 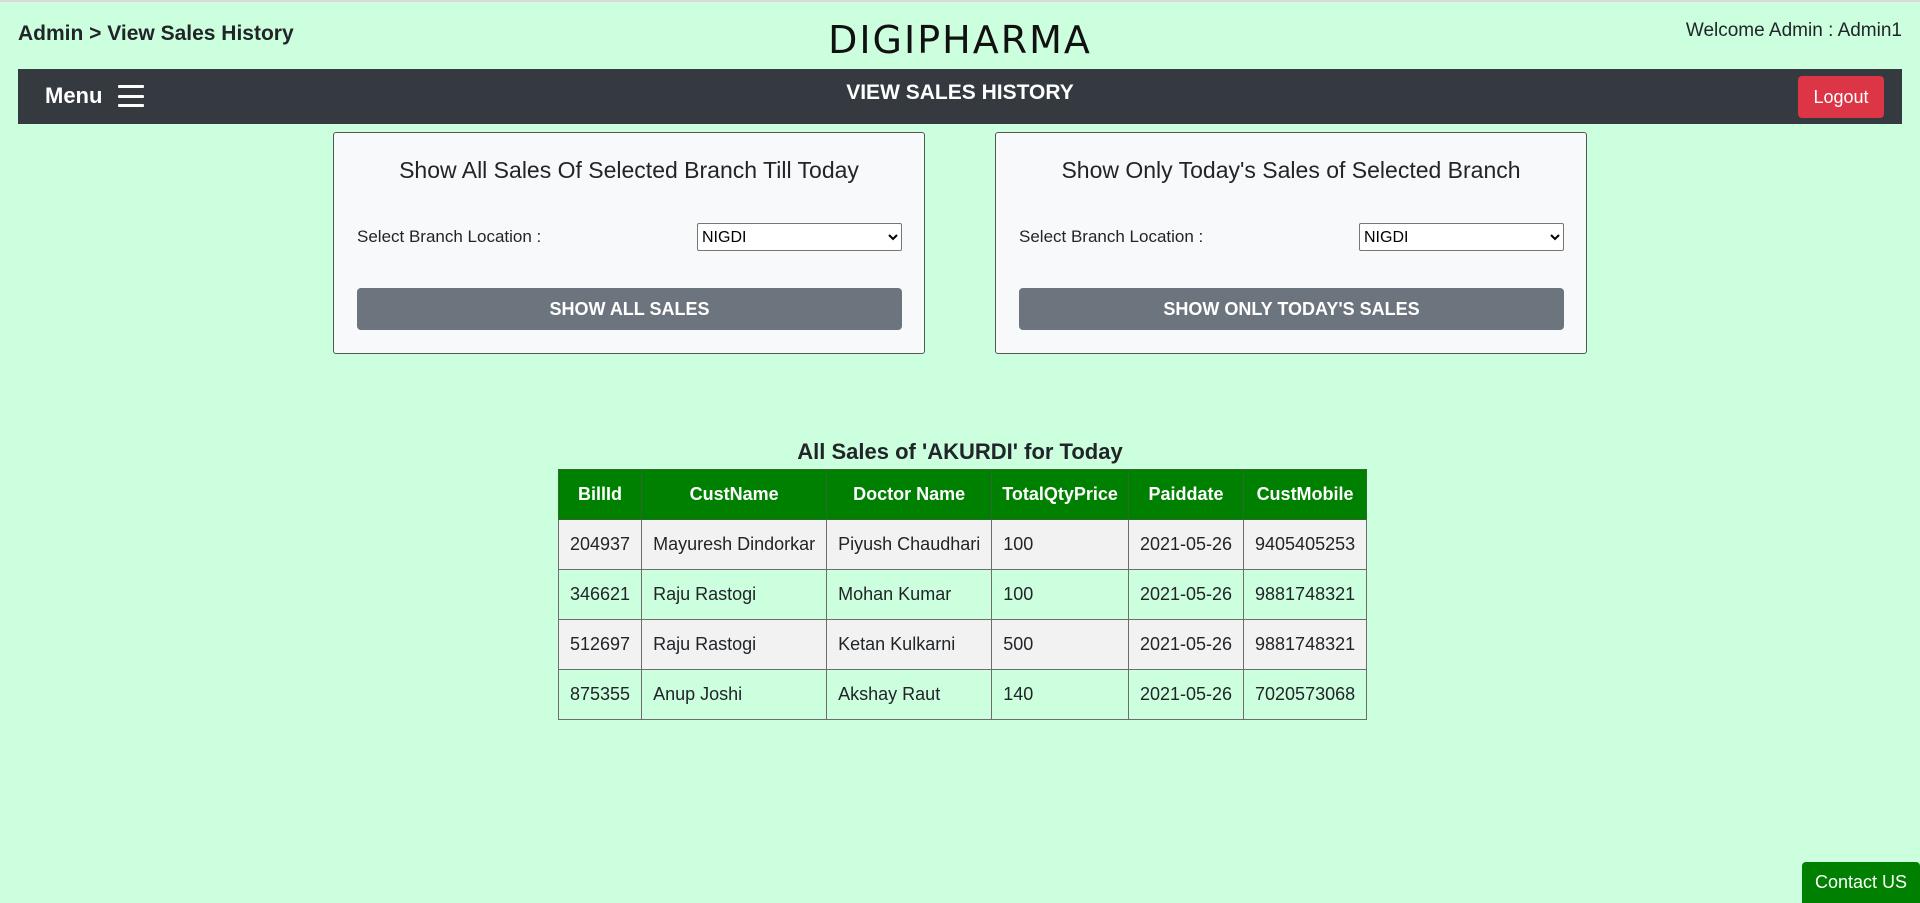 What do you see at coordinates (734, 544) in the screenshot?
I see `cell-custname: Mayuresh Dindorkar` at bounding box center [734, 544].